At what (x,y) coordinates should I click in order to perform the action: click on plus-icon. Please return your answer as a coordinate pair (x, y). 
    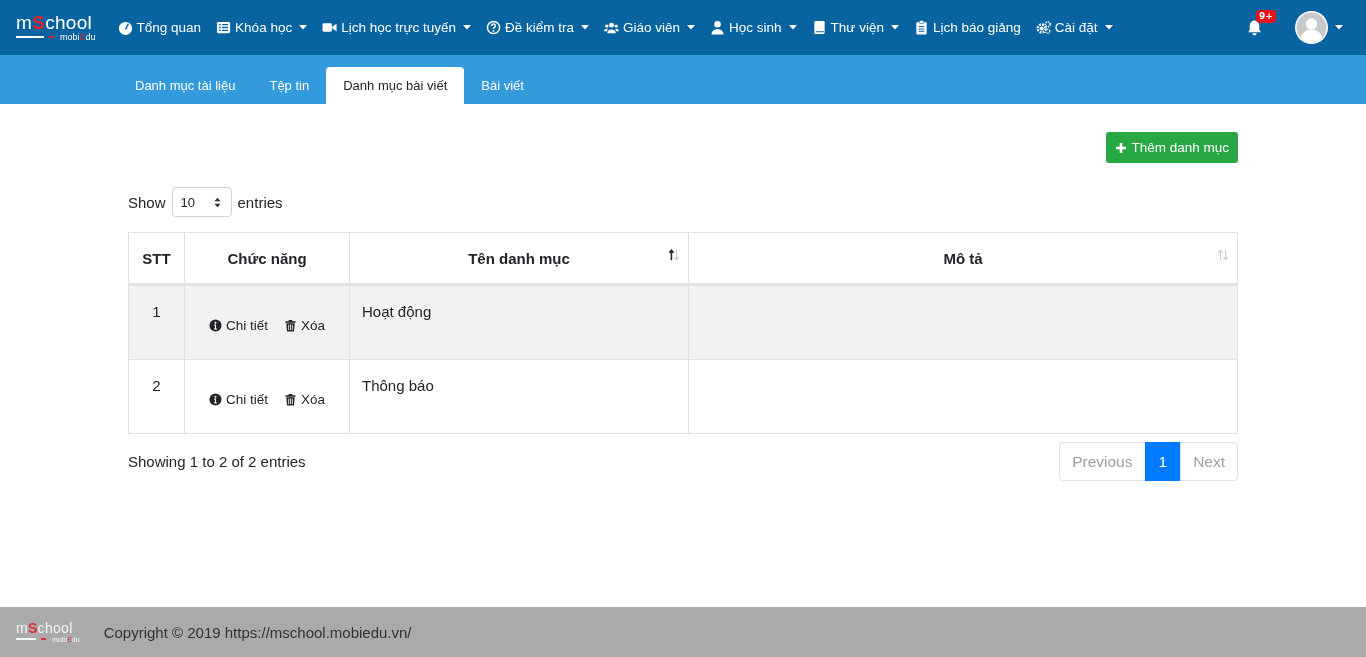
    Looking at the image, I should click on (1121, 147).